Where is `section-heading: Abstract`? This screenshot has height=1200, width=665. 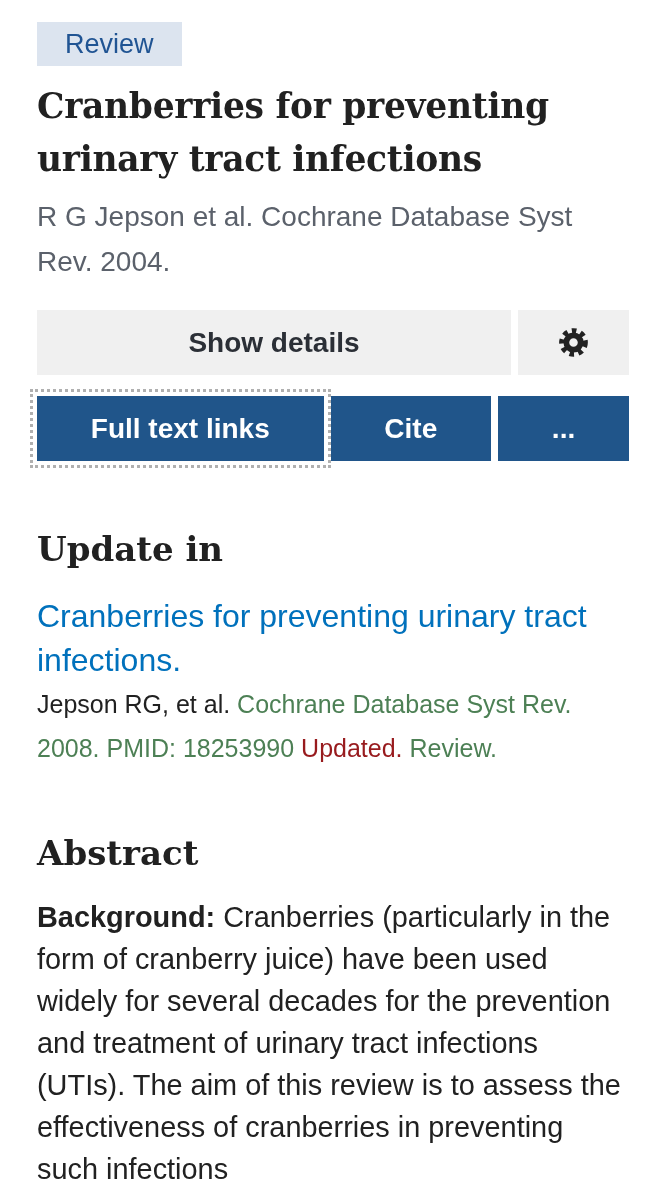
section-heading: Abstract is located at coordinates (118, 853).